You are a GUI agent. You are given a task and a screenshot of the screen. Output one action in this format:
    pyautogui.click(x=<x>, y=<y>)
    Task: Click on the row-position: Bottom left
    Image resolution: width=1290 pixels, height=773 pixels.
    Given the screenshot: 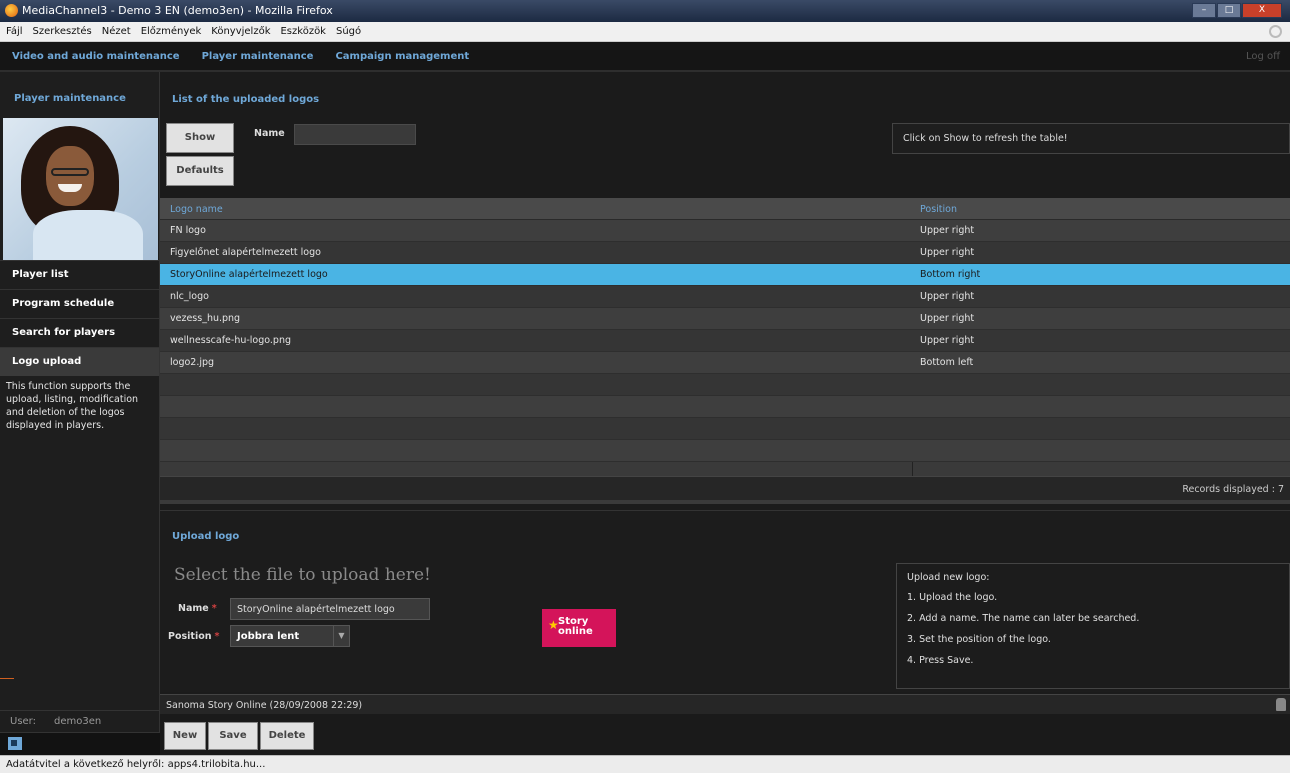 What is the action you would take?
    pyautogui.click(x=947, y=362)
    